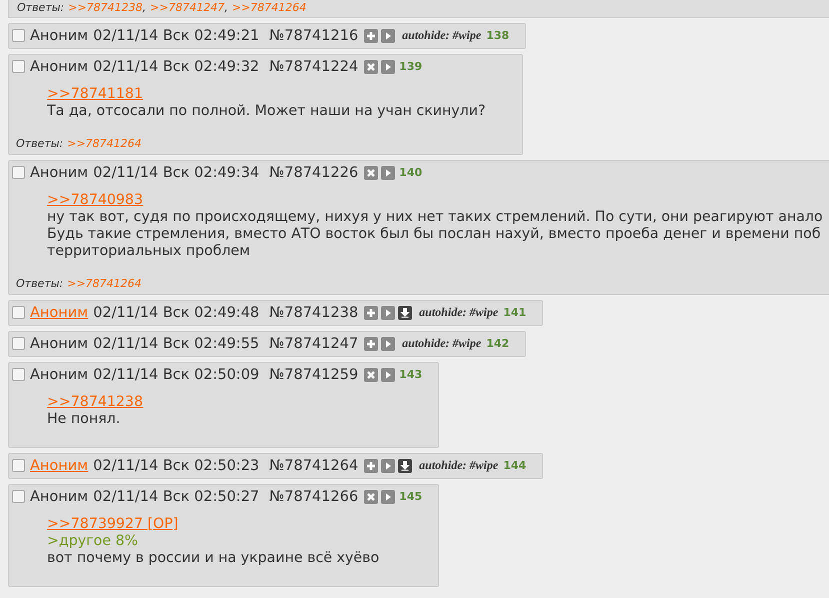 The height and width of the screenshot is (598, 829). Describe the element at coordinates (313, 466) in the screenshot. I see `post-number: №78741264` at that location.